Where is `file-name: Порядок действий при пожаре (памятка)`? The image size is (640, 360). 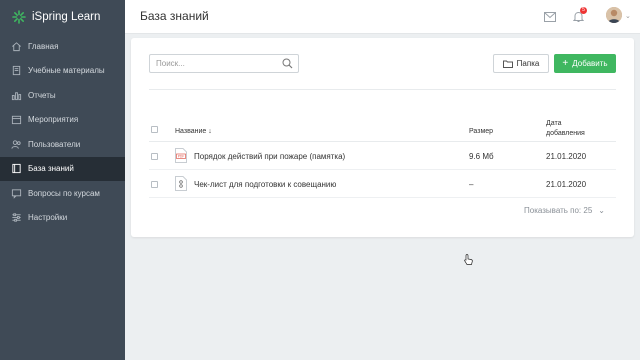 file-name: Порядок действий при пожаре (памятка) is located at coordinates (269, 156).